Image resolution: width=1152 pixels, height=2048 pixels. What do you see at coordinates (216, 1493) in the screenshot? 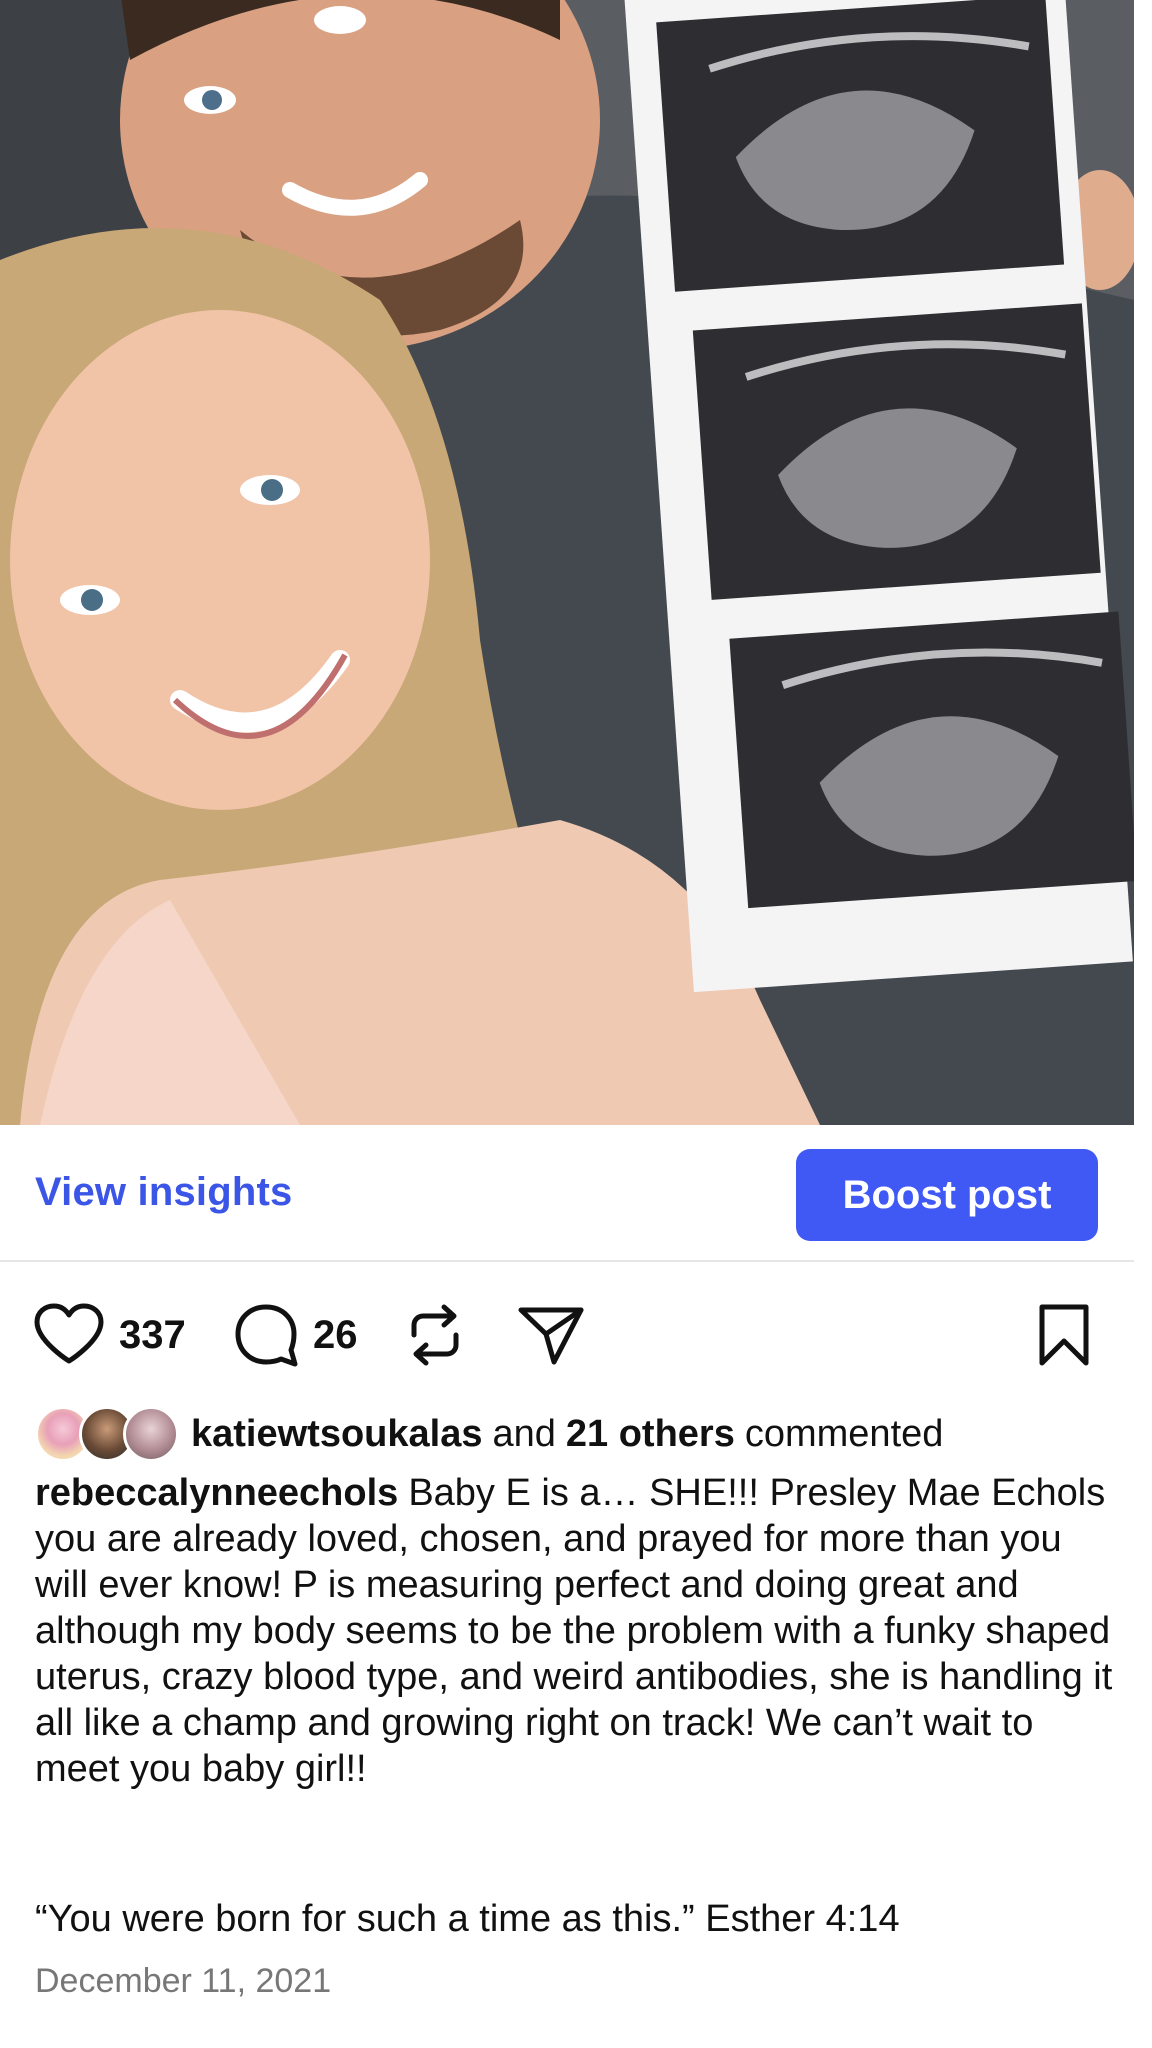
I see `caption-username: rebeccalynneechols` at bounding box center [216, 1493].